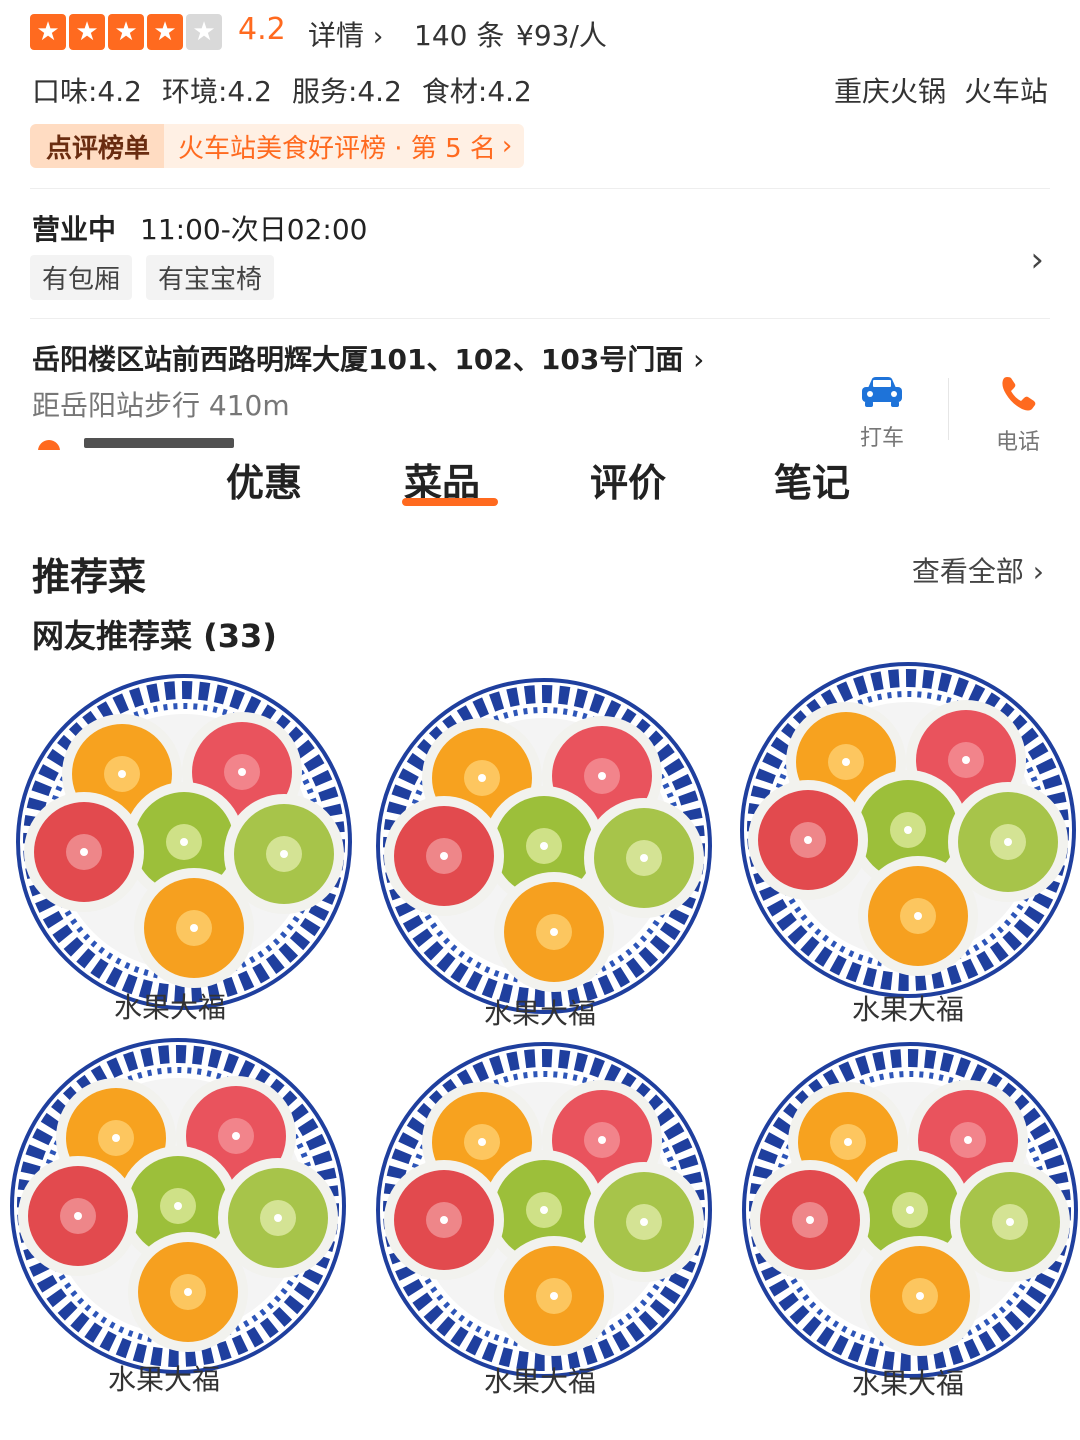 The image size is (1080, 1440). I want to click on ranking-banner: 点评榜单 火车站美食好评榜 · 第 5 名 ›, so click(277, 146).